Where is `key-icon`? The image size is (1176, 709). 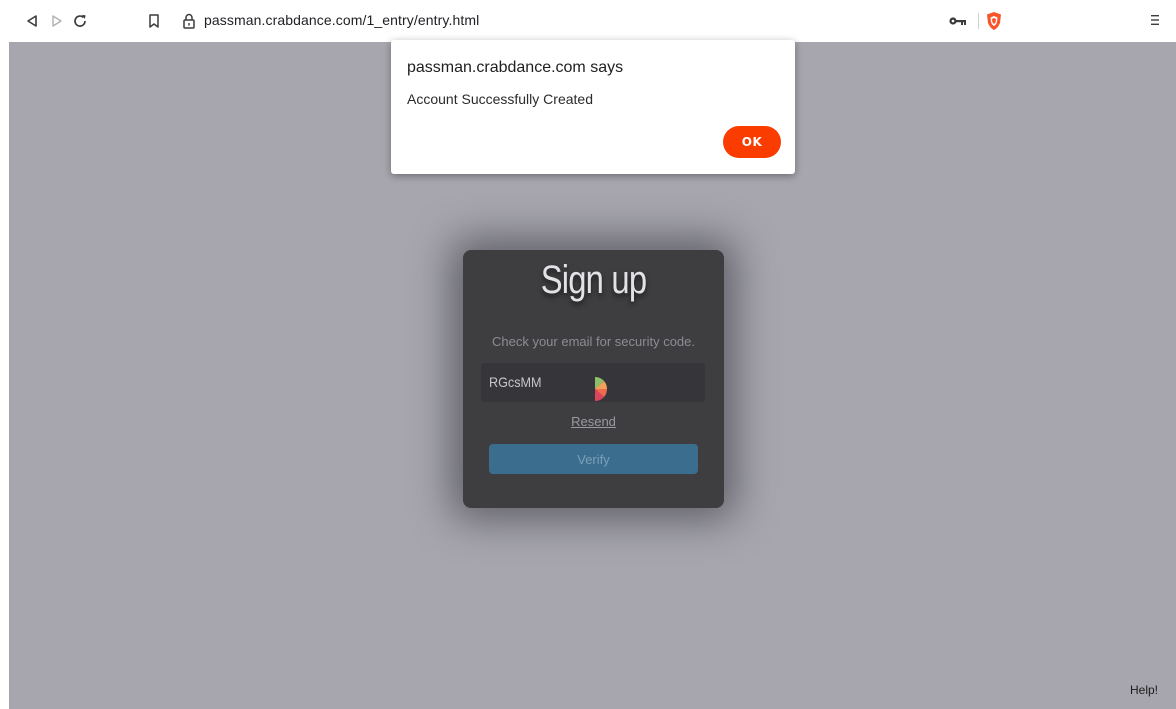
key-icon is located at coordinates (958, 21).